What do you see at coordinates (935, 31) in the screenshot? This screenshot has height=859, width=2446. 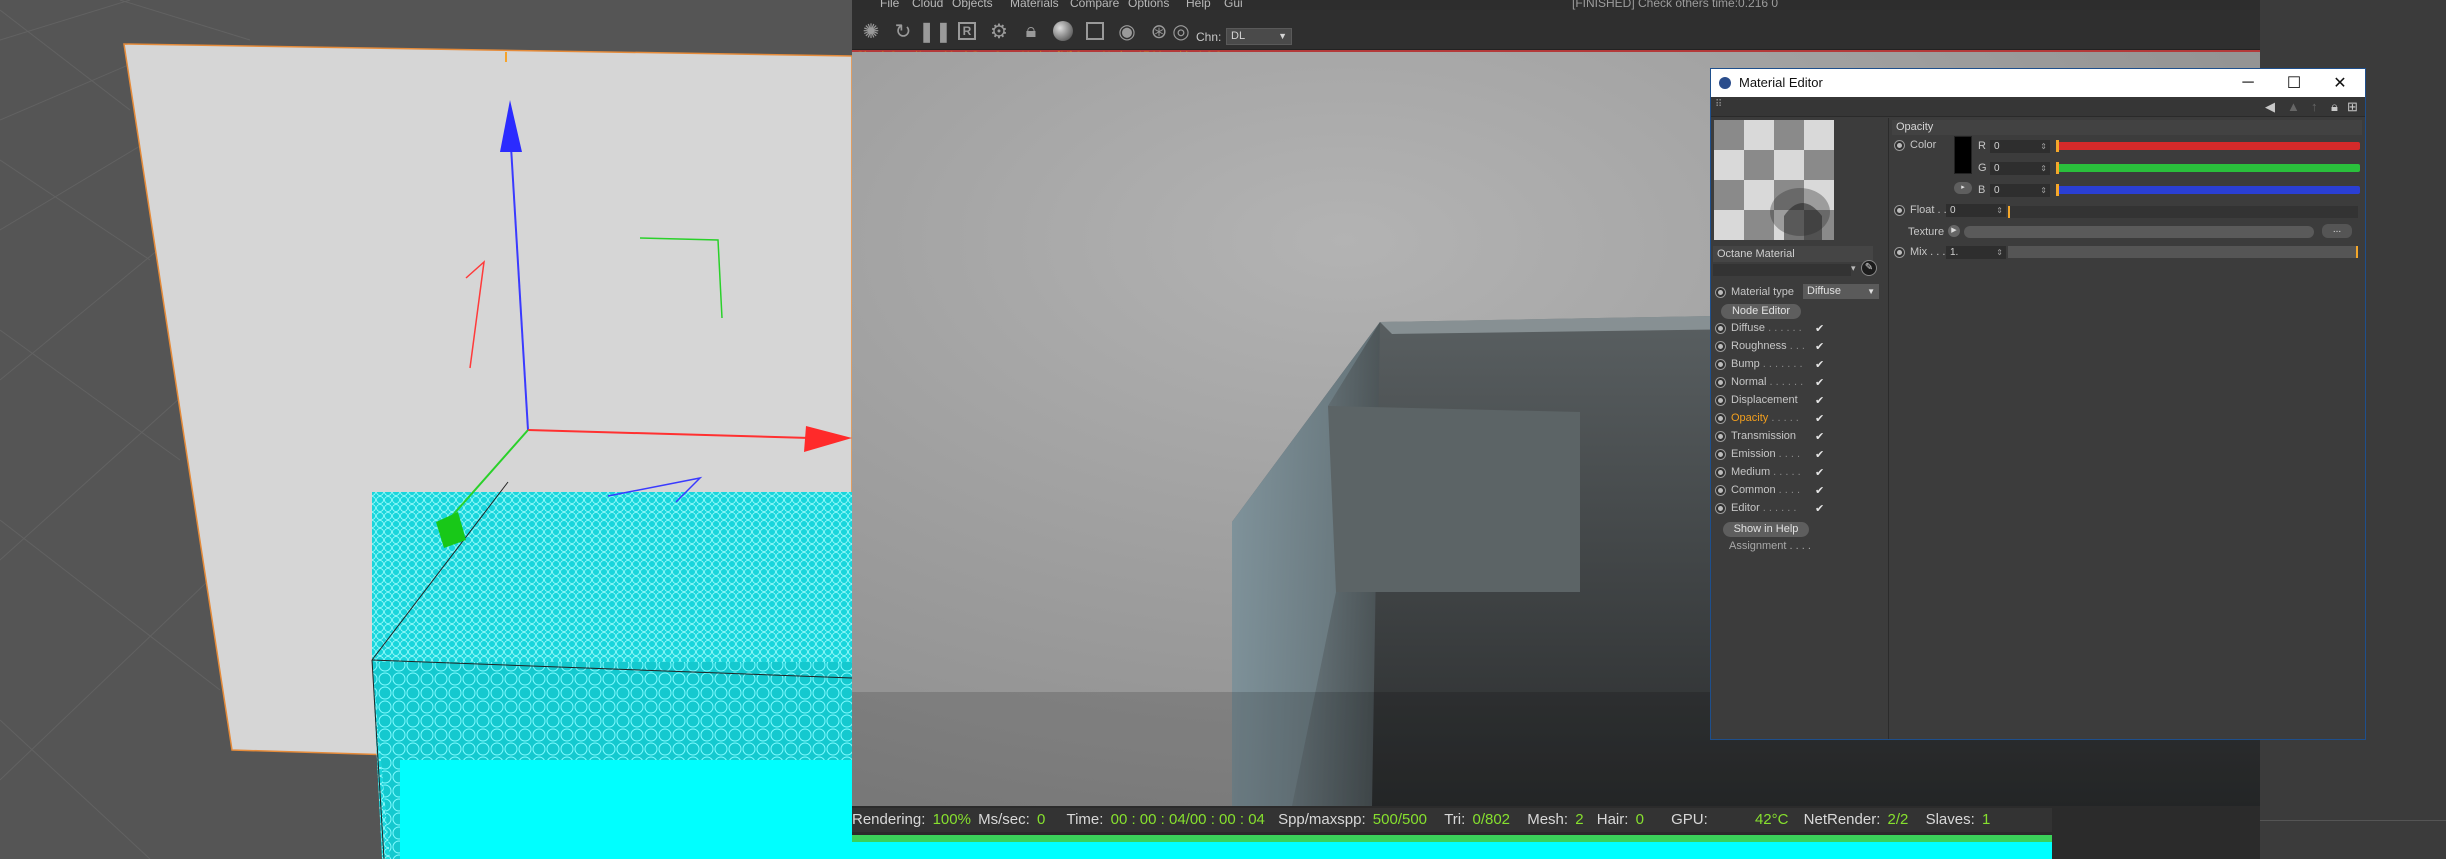 I see `pause-icon: ❚❚` at bounding box center [935, 31].